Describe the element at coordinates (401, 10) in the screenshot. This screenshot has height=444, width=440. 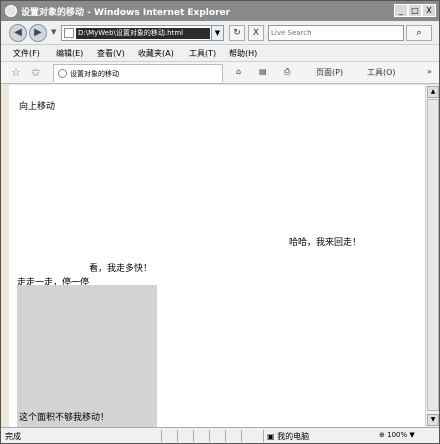
I see `minimize-button: _` at that location.